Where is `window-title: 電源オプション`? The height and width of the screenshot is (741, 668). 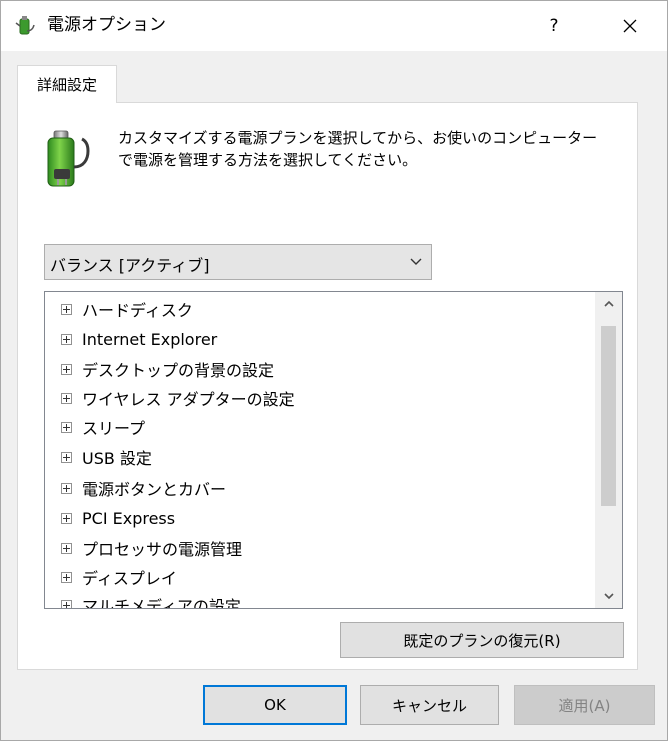 window-title: 電源オプション is located at coordinates (106, 25).